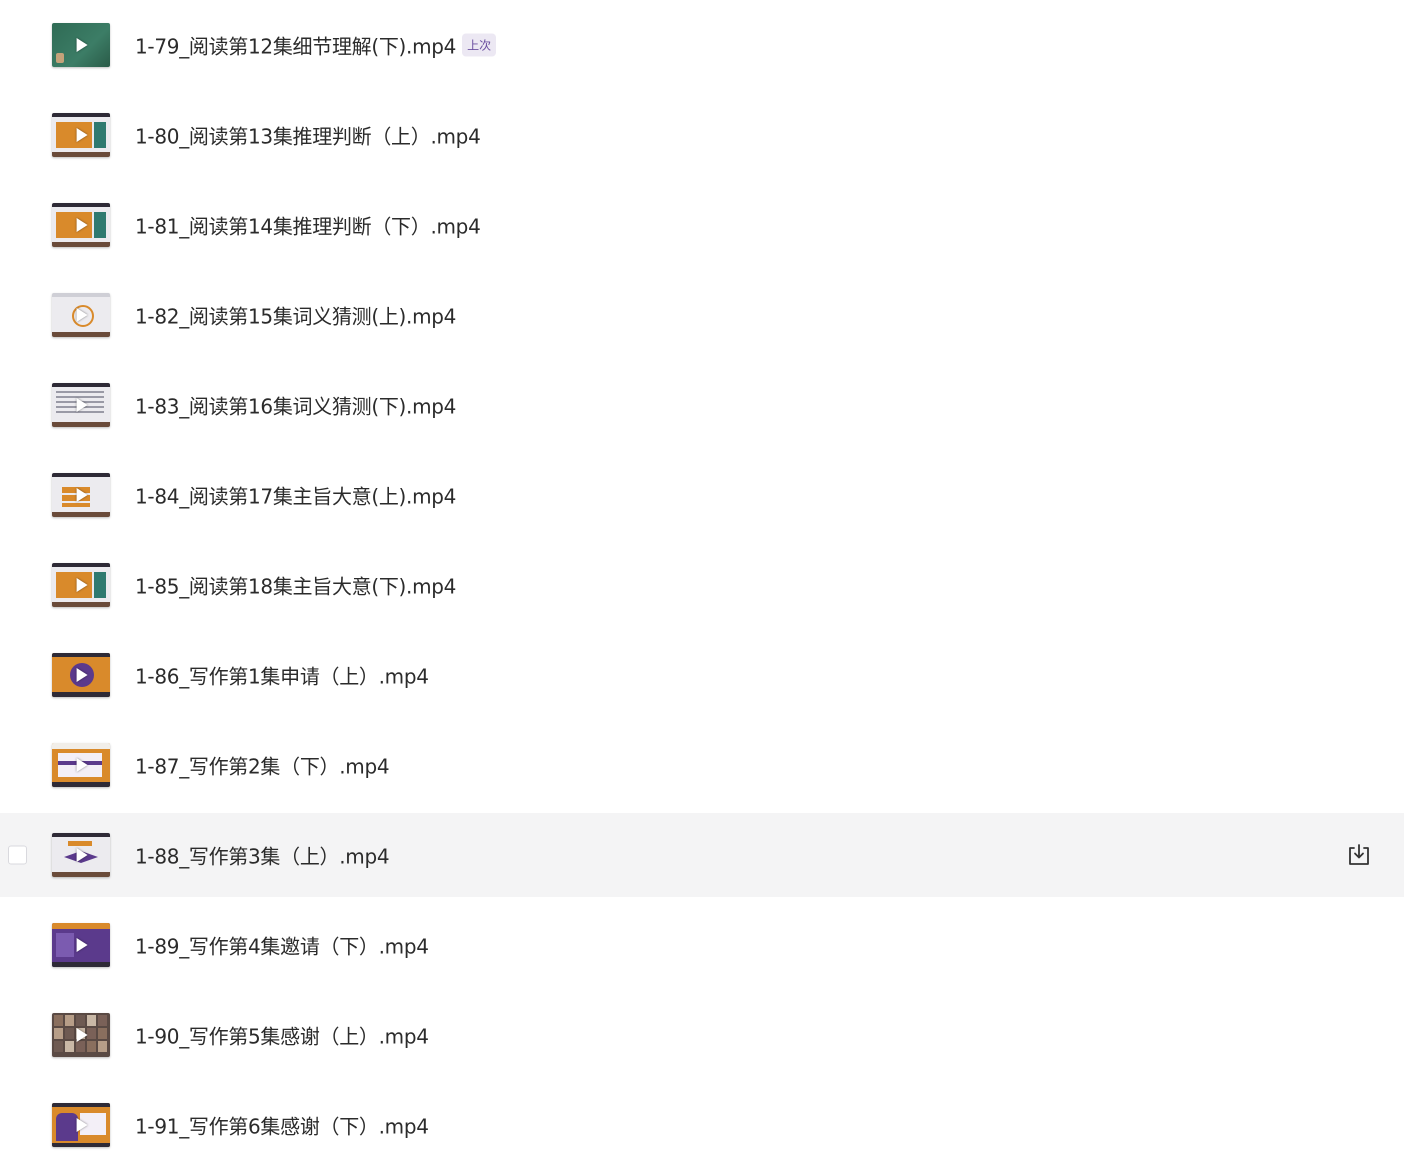  Describe the element at coordinates (1359, 855) in the screenshot. I see `download-icon` at that location.